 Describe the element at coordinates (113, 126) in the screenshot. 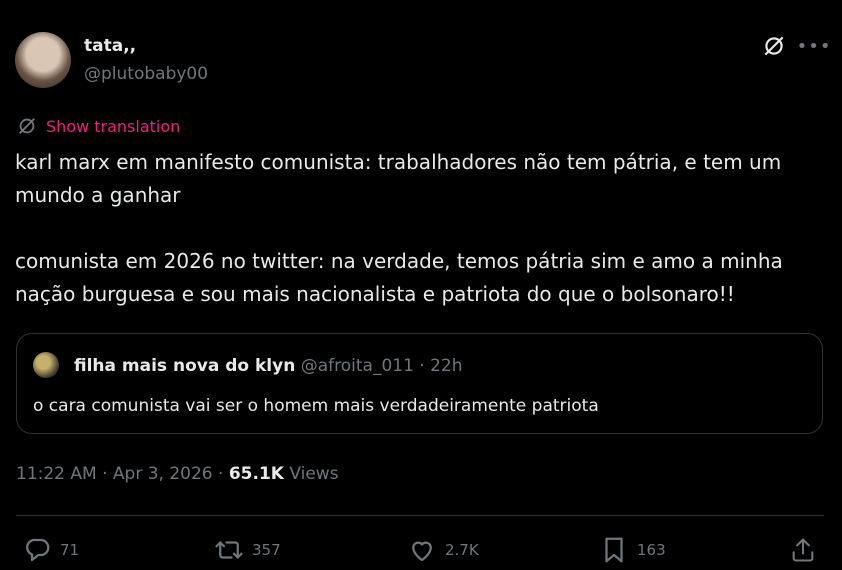

I see `show-translation-label: Show translation` at that location.